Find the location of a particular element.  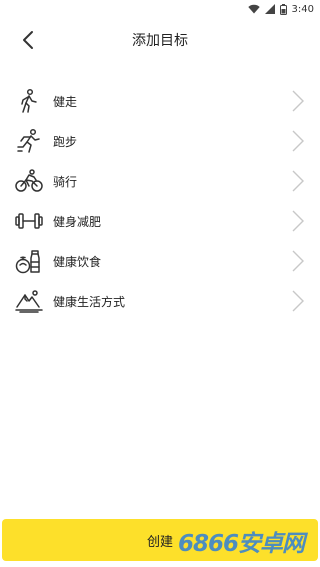

goal-item-fitness: 健身减肥 is located at coordinates (160, 221).